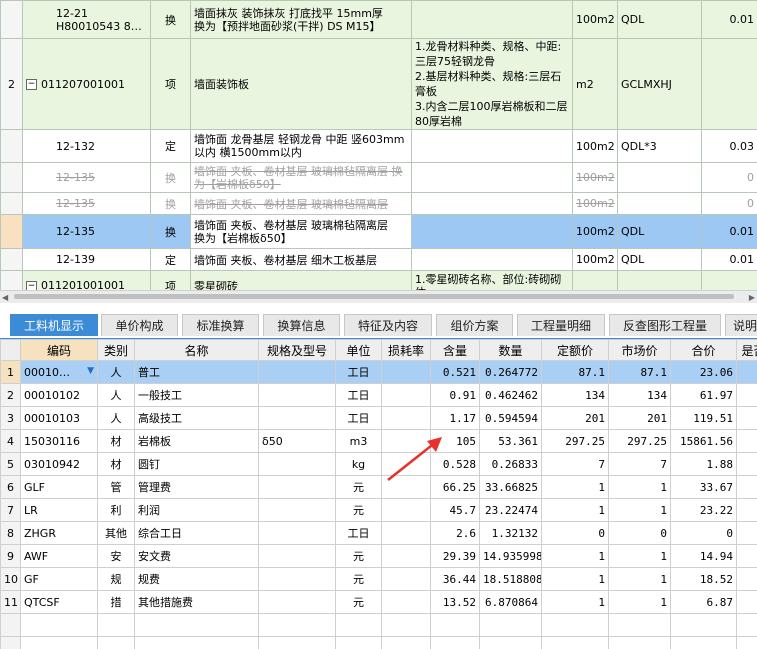 This screenshot has width=757, height=649. I want to click on material-quantity: 53.361, so click(510, 441).